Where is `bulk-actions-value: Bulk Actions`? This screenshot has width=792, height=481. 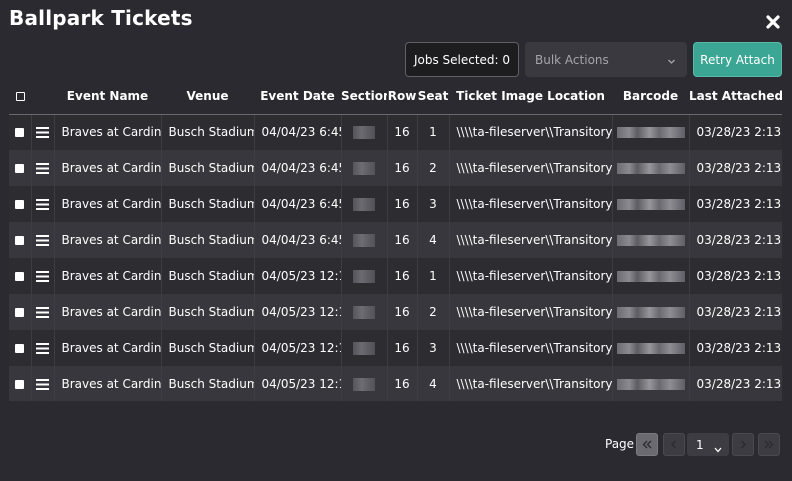
bulk-actions-value: Bulk Actions is located at coordinates (572, 59).